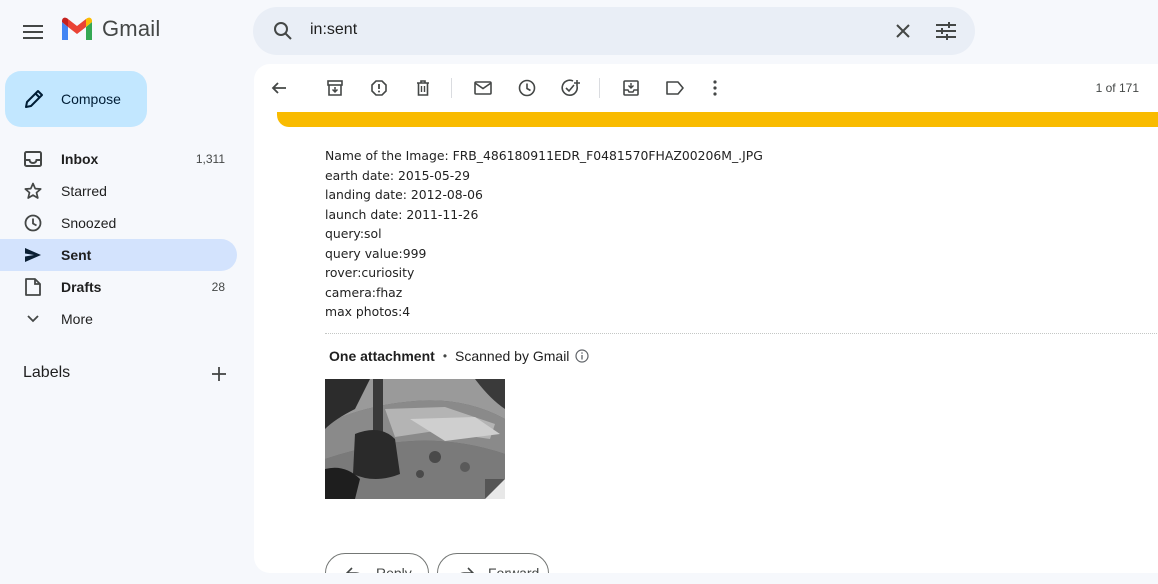 The image size is (1158, 584). Describe the element at coordinates (514, 569) in the screenshot. I see `forward-label: Forward` at that location.